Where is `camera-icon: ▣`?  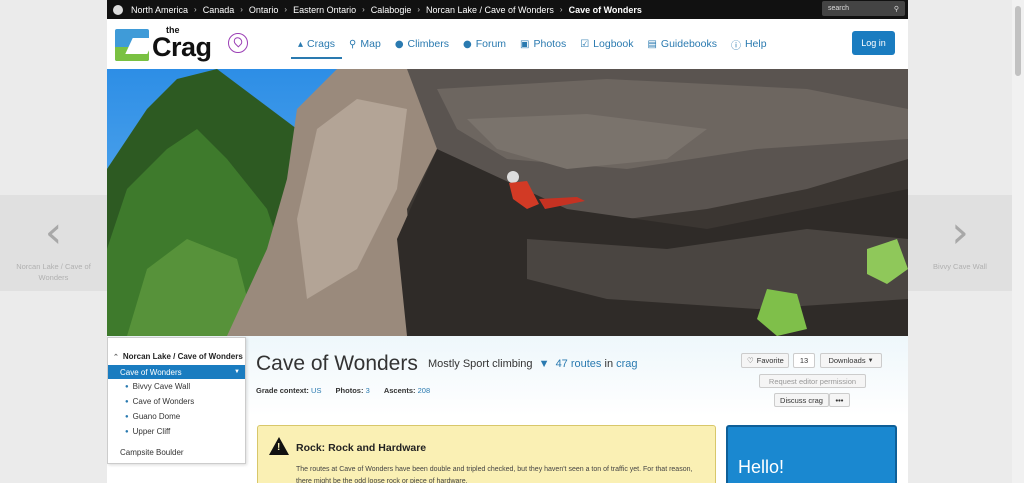 camera-icon: ▣ is located at coordinates (525, 44).